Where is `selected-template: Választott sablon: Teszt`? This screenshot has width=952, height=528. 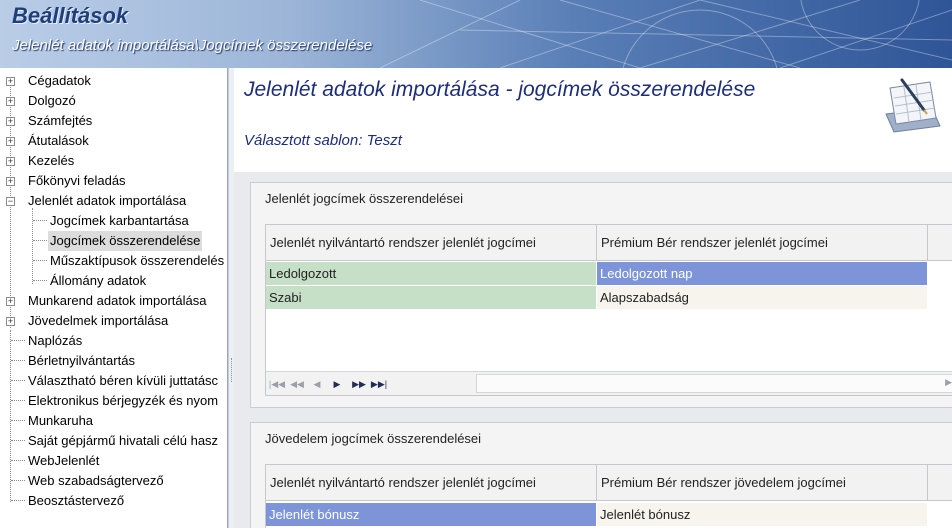
selected-template: Választott sablon: Teszt is located at coordinates (323, 140).